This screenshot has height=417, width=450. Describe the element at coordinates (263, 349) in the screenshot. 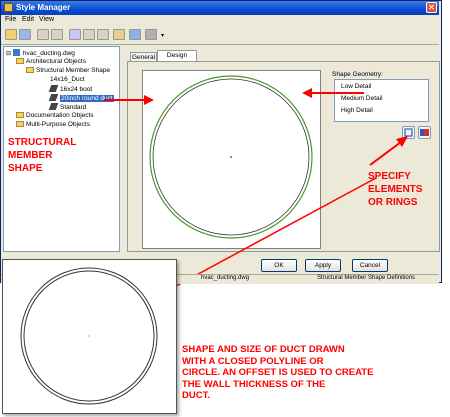

I see `annotation-line: SHAPE AND SIZE OF DUCT DRAWN` at that location.